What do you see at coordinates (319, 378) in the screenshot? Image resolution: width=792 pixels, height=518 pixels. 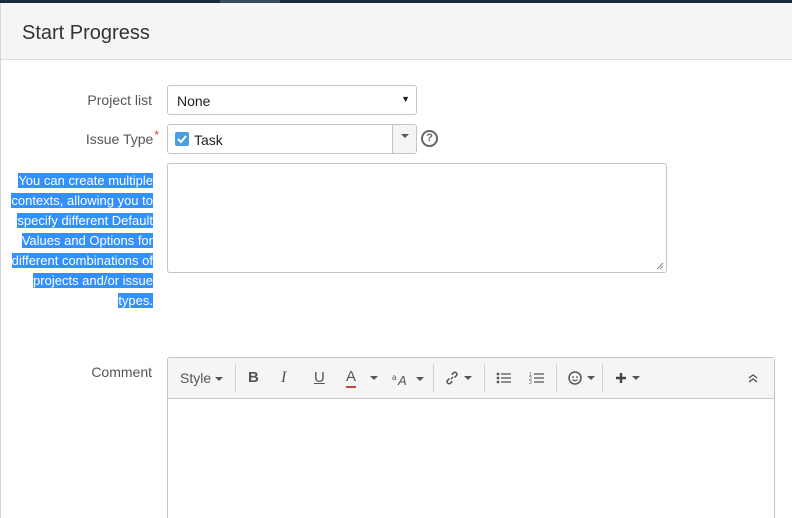 I see `underline-button: U` at bounding box center [319, 378].